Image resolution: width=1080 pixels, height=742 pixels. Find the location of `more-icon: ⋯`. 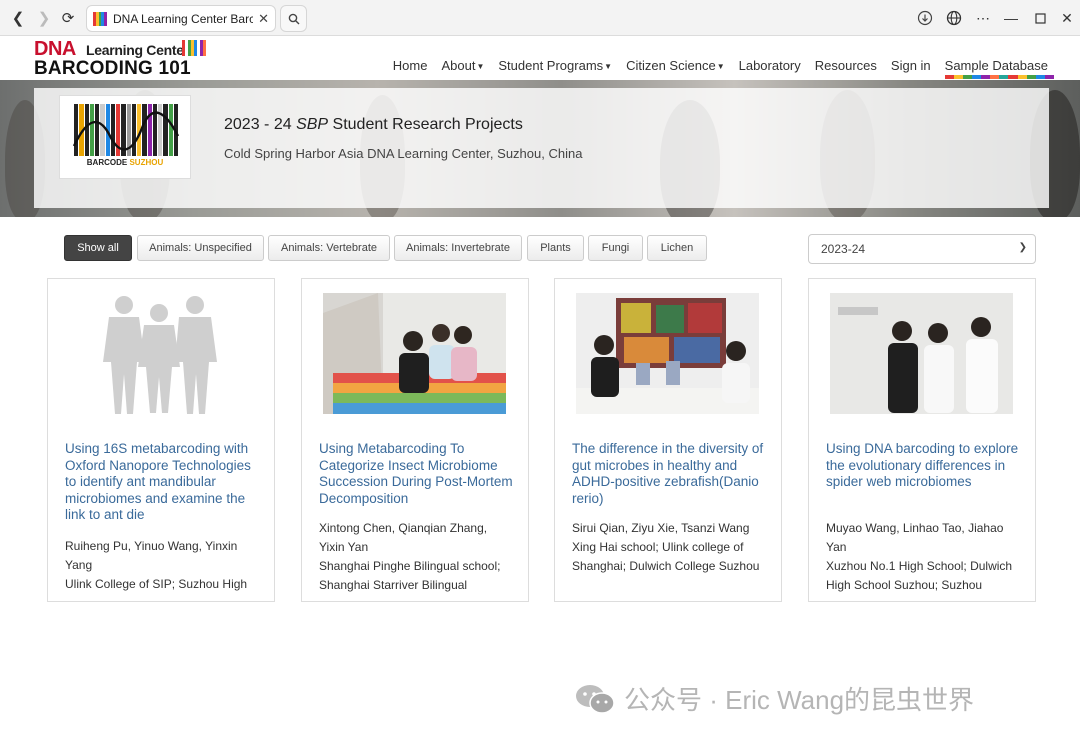

more-icon: ⋯ is located at coordinates (983, 18).